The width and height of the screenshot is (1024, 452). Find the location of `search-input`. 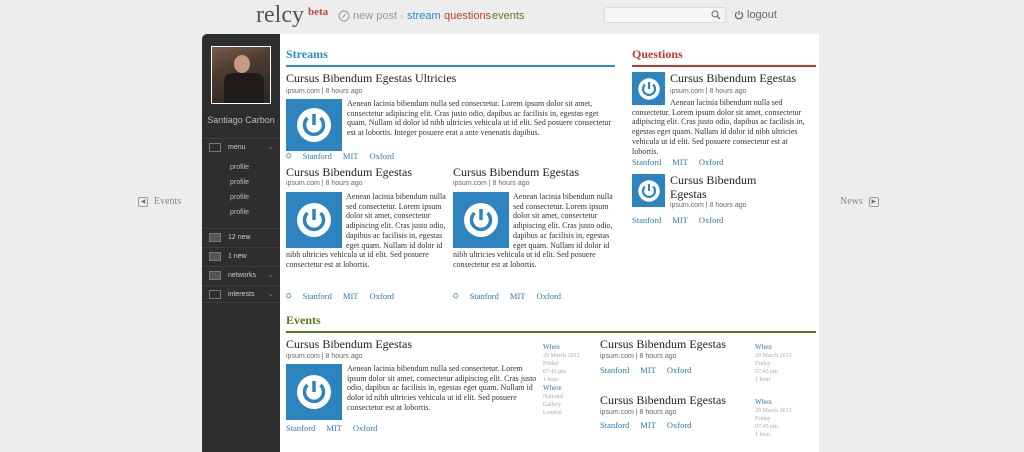

search-input is located at coordinates (665, 15).